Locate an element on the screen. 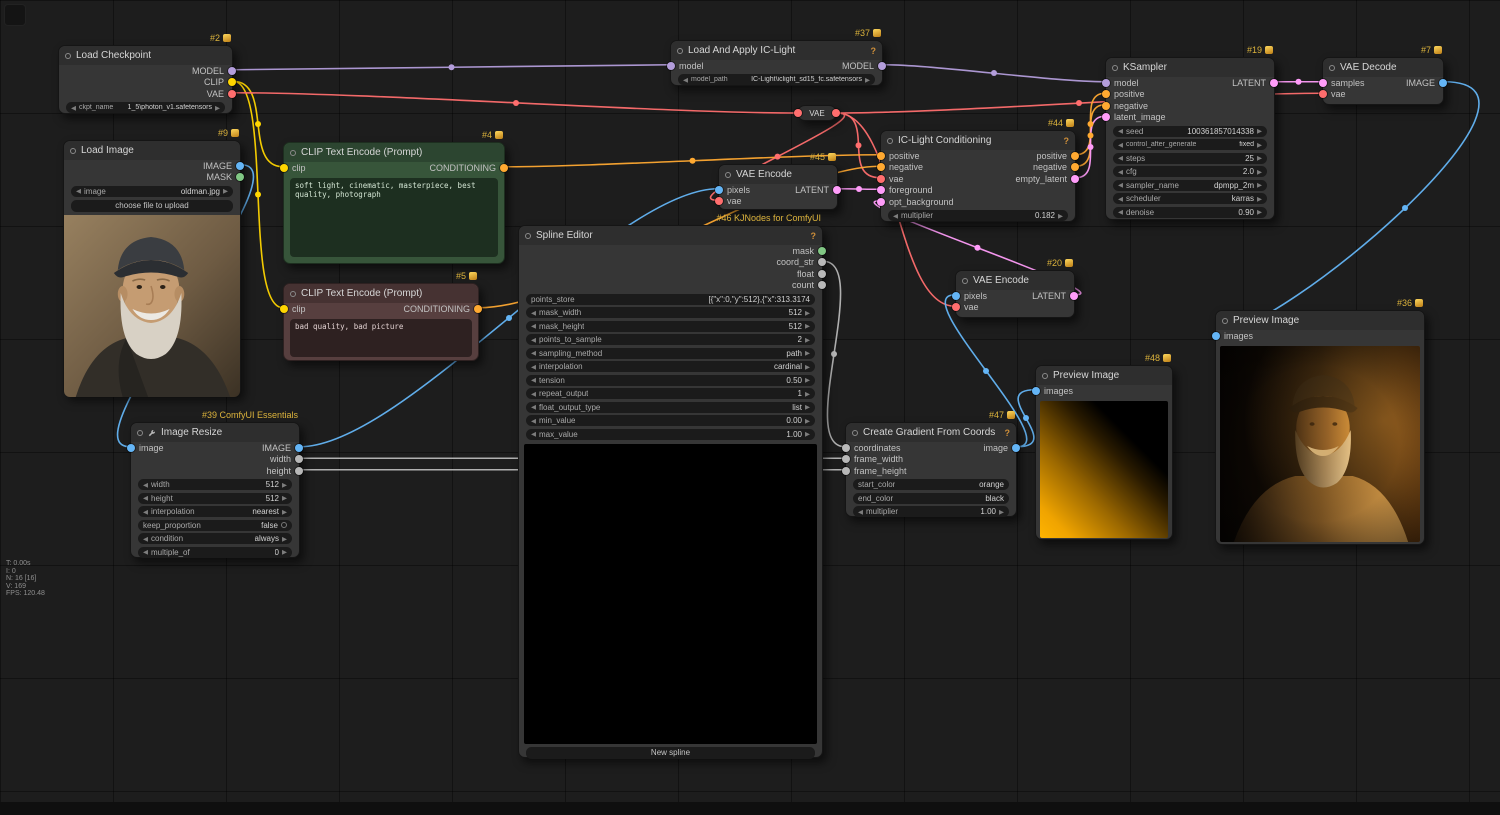  foreground-input-port is located at coordinates (881, 190).